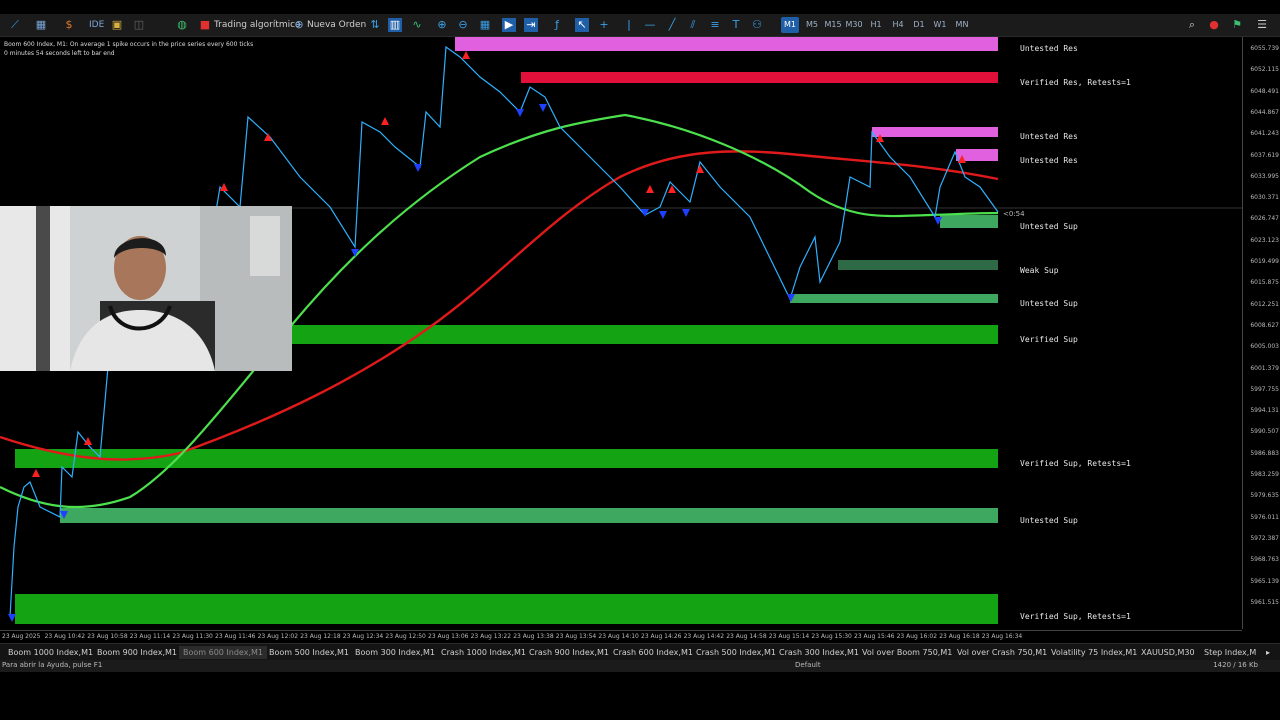 The height and width of the screenshot is (720, 1280). What do you see at coordinates (629, 25) in the screenshot?
I see `vertical-line-icon: |` at bounding box center [629, 25].